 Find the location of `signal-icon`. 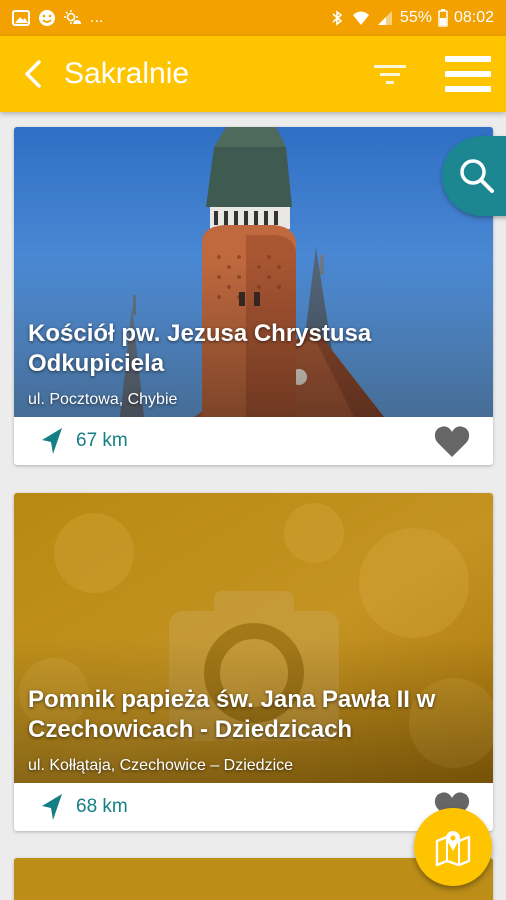

signal-icon is located at coordinates (384, 18).